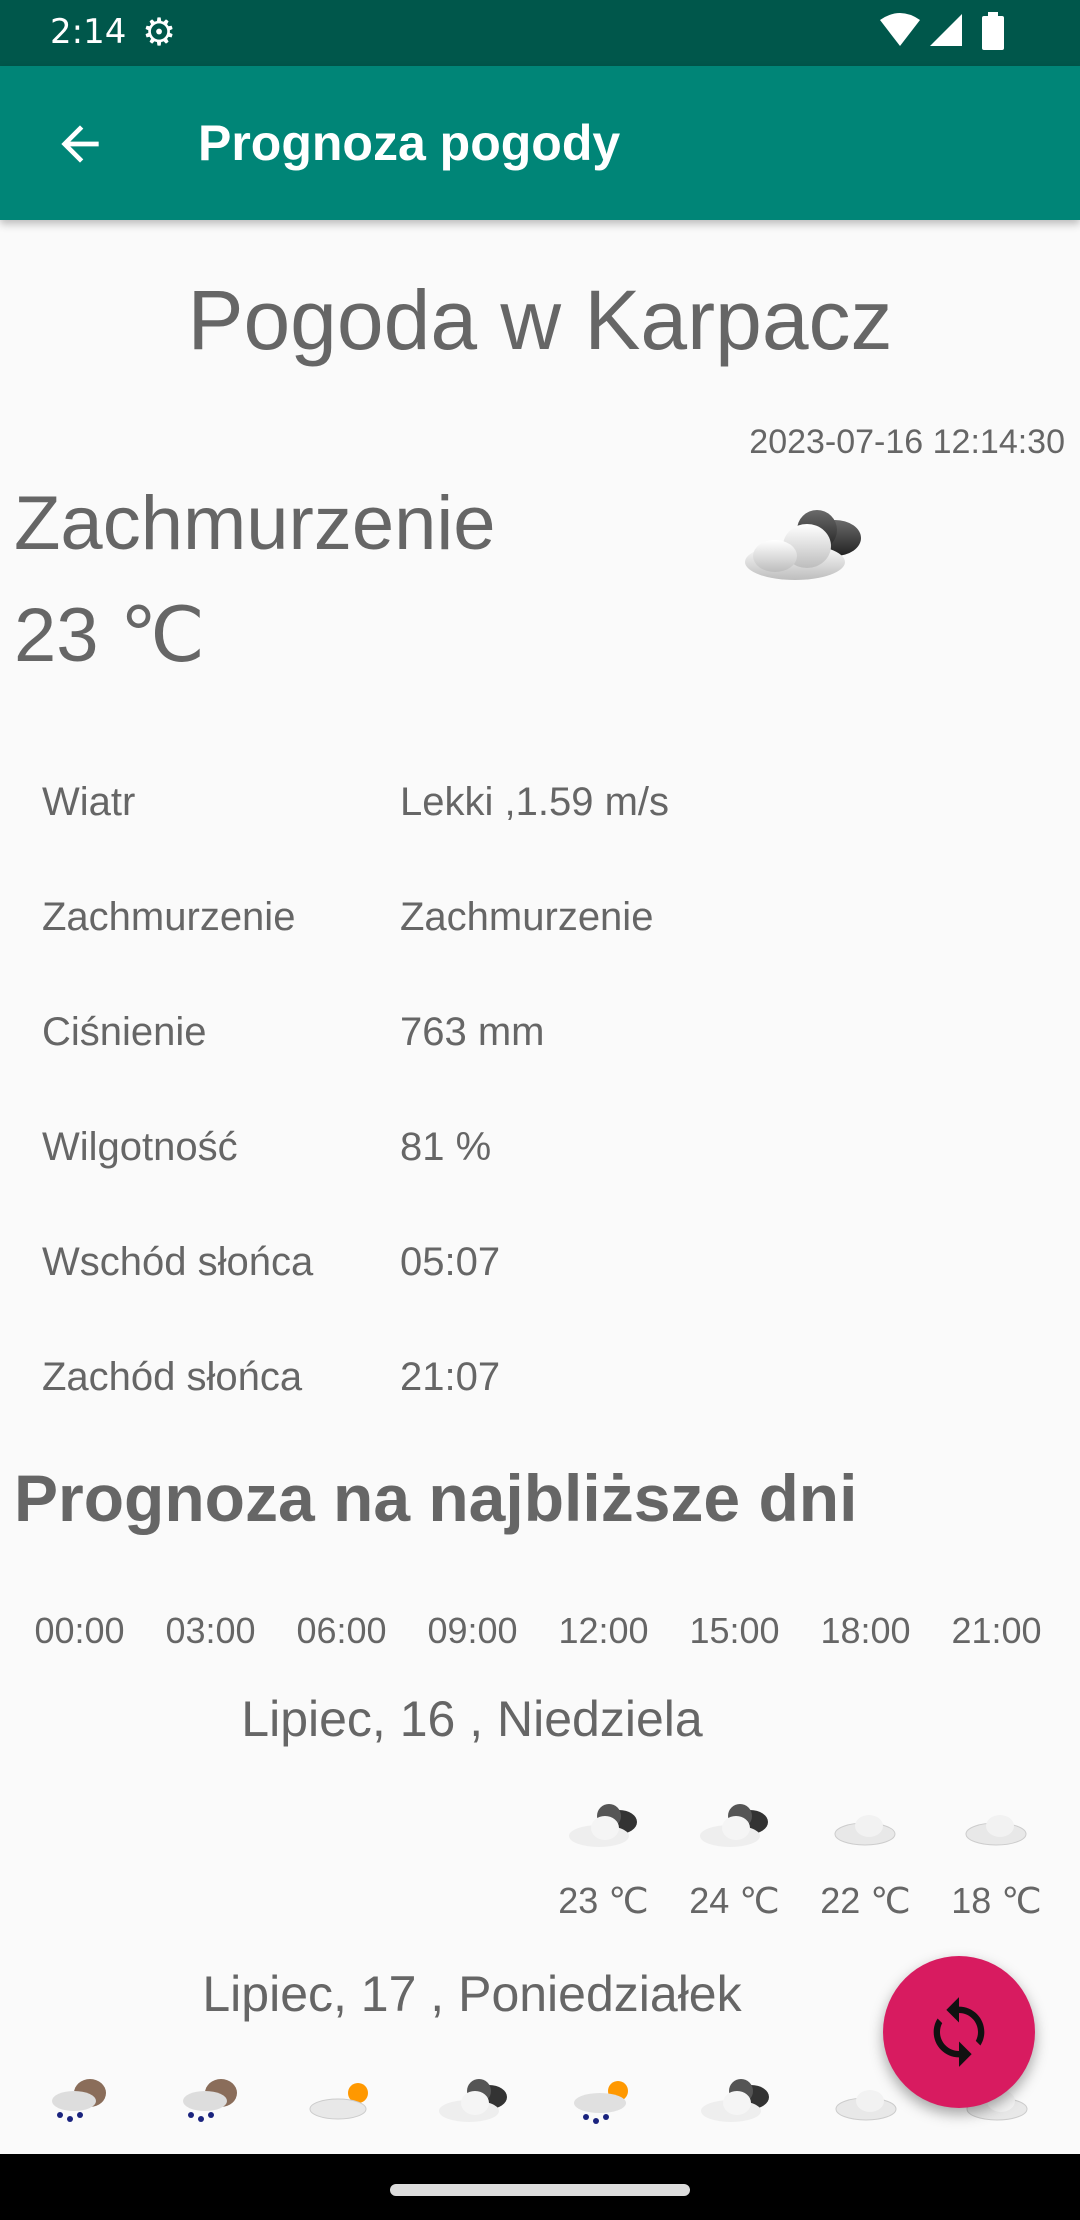 The width and height of the screenshot is (1080, 2220). What do you see at coordinates (865, 1630) in the screenshot?
I see `hour-label: 18:00` at bounding box center [865, 1630].